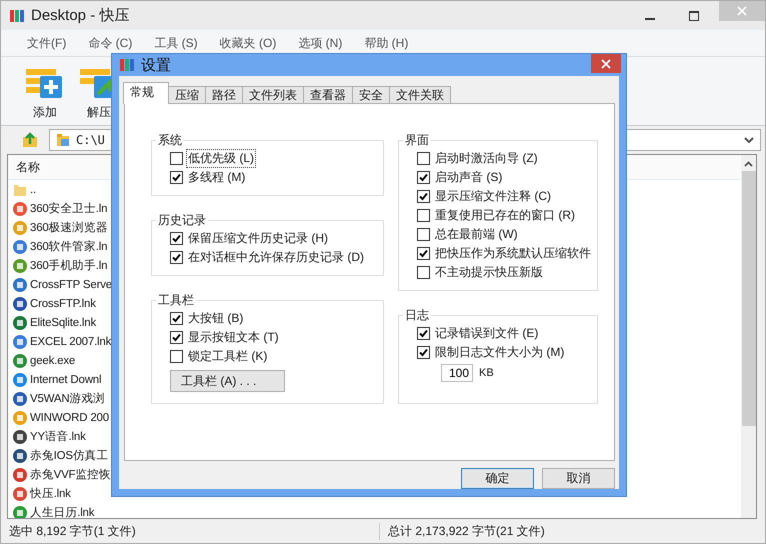  Describe the element at coordinates (70, 474) in the screenshot. I see `file-name: 赤兔VVF监控恢` at that location.